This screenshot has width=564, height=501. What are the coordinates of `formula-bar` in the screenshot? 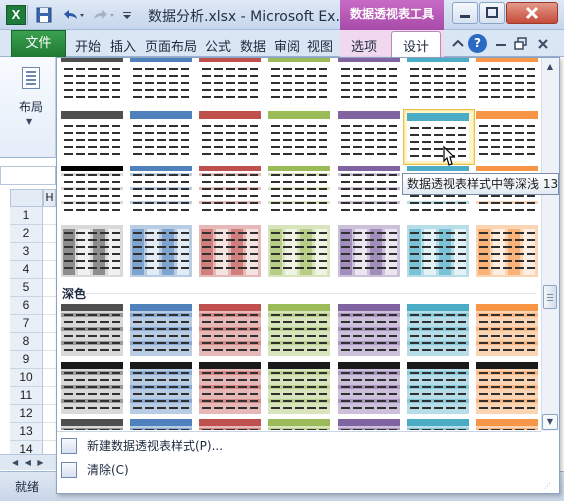 It's located at (28, 175).